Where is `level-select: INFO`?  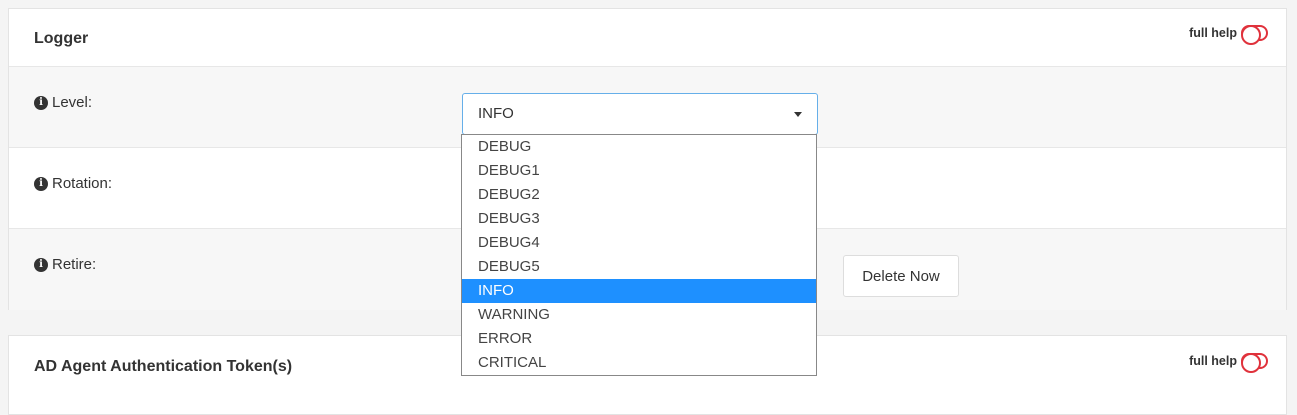 level-select: INFO is located at coordinates (640, 114).